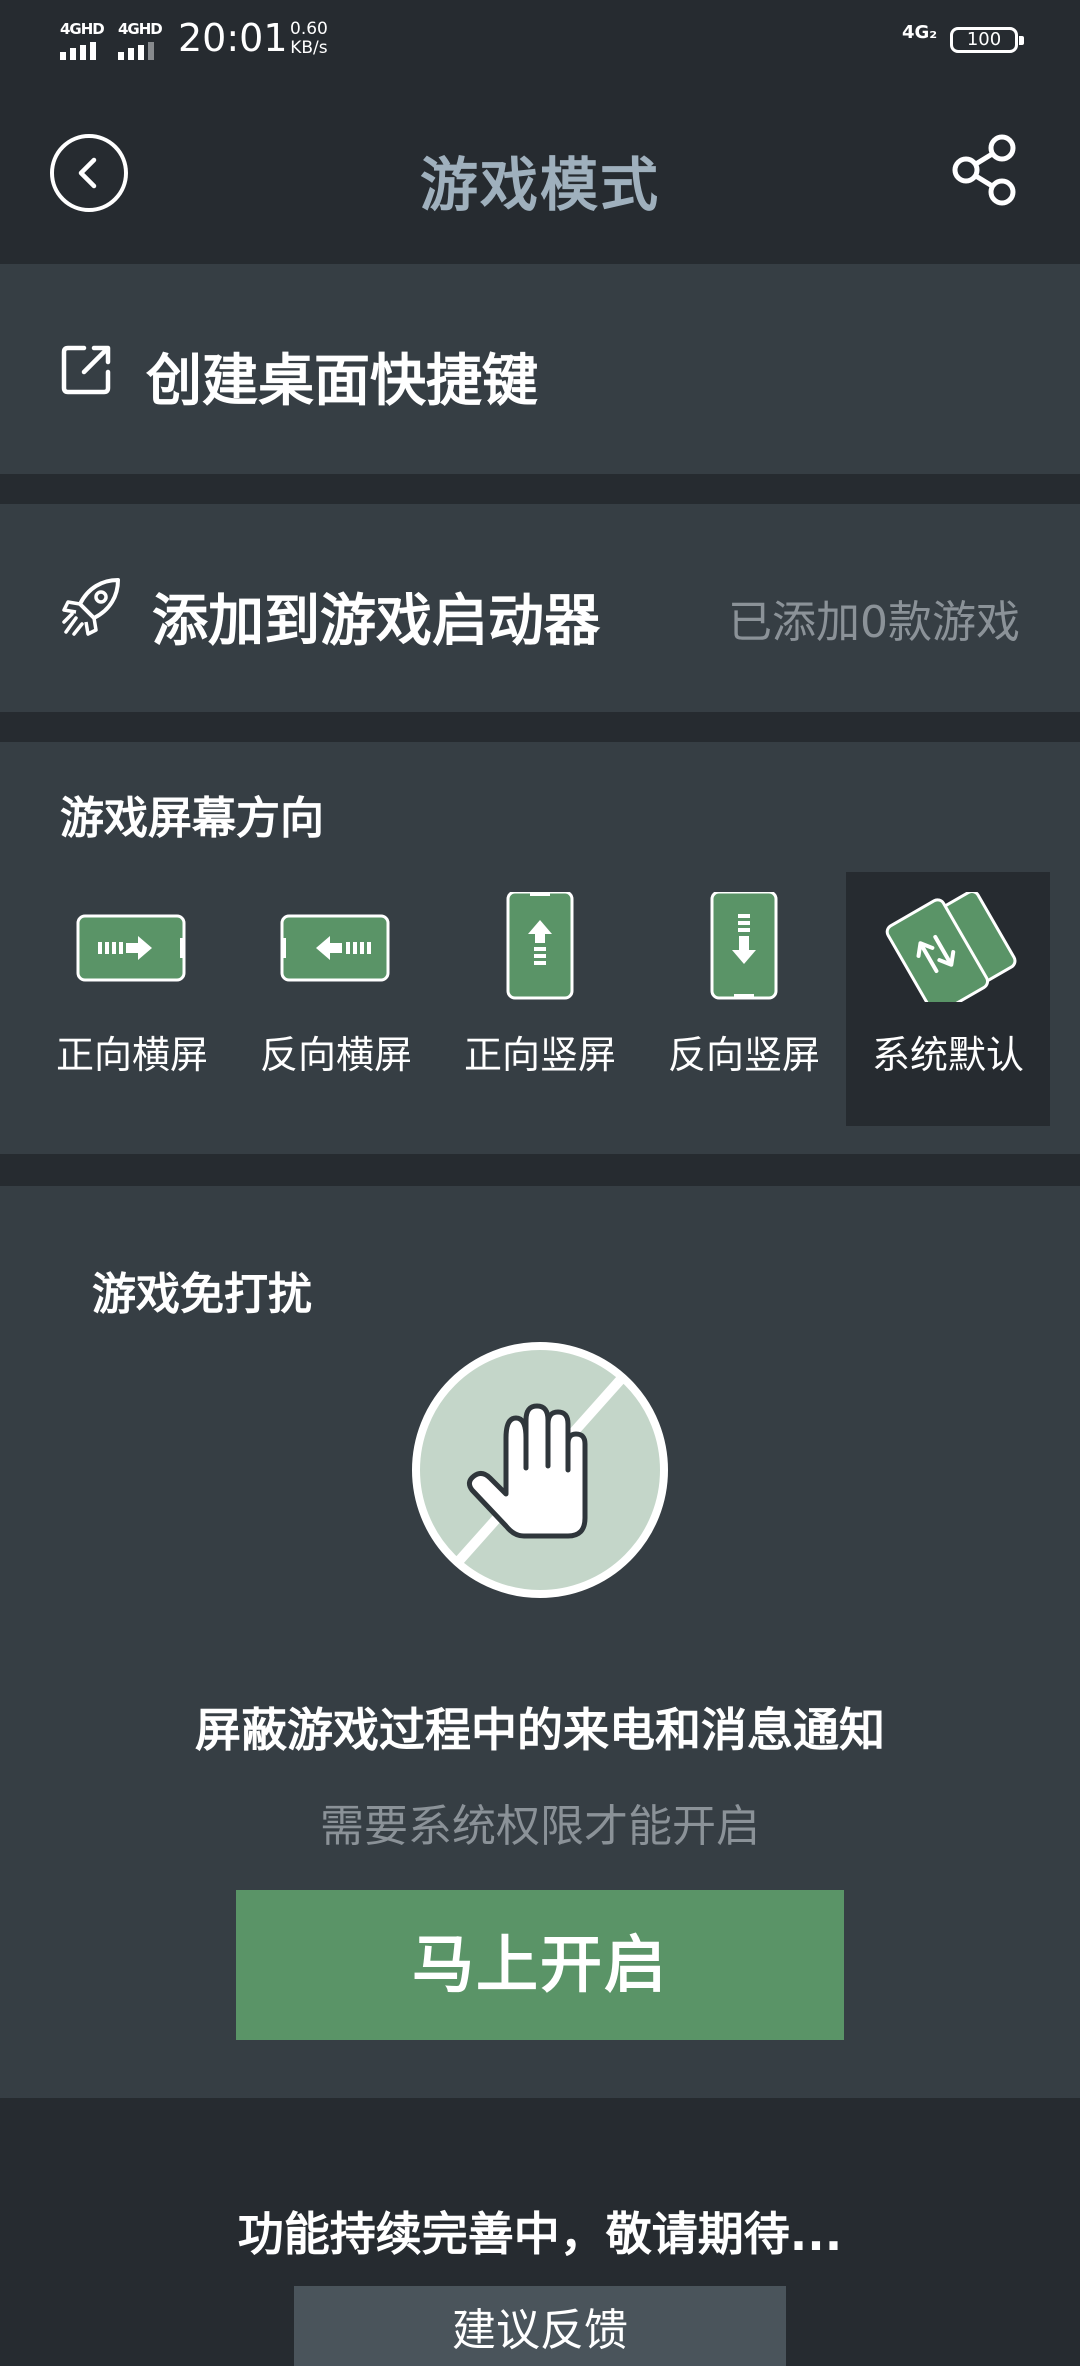 The width and height of the screenshot is (1080, 2366). Describe the element at coordinates (309, 29) in the screenshot. I see `network-speed-value: 0.60` at that location.